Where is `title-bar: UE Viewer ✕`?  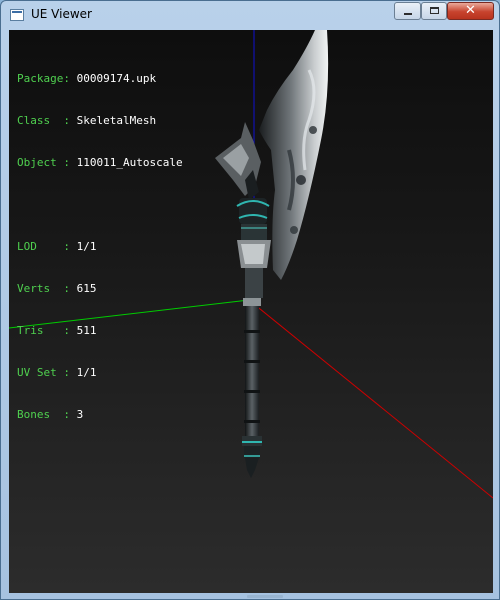 title-bar: UE Viewer ✕ is located at coordinates (250, 15).